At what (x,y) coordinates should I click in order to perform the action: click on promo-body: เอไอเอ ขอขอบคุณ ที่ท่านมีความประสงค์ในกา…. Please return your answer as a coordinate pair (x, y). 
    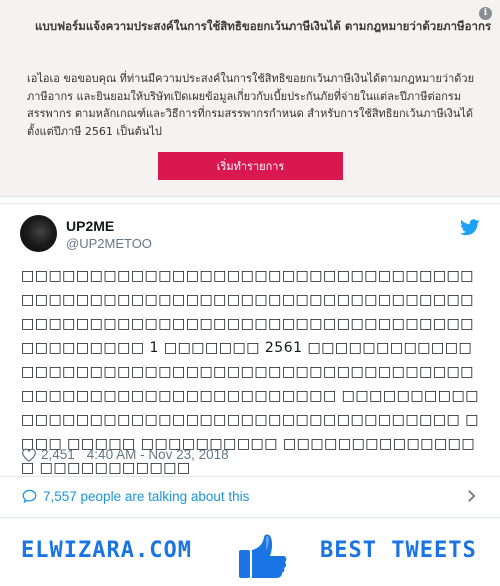
    Looking at the image, I should click on (251, 105).